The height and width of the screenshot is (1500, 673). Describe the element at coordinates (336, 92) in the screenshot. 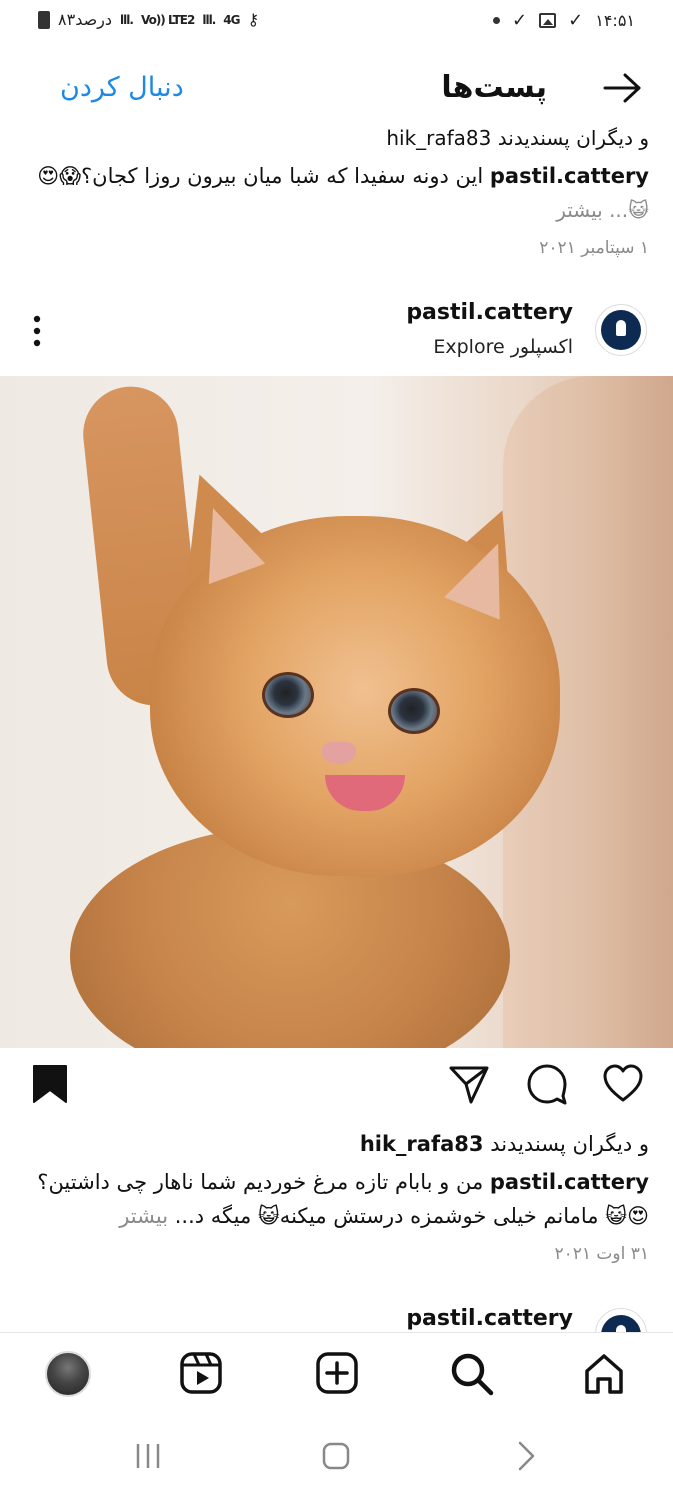

I see `top-header: پست‌ها دنبال کردن` at that location.